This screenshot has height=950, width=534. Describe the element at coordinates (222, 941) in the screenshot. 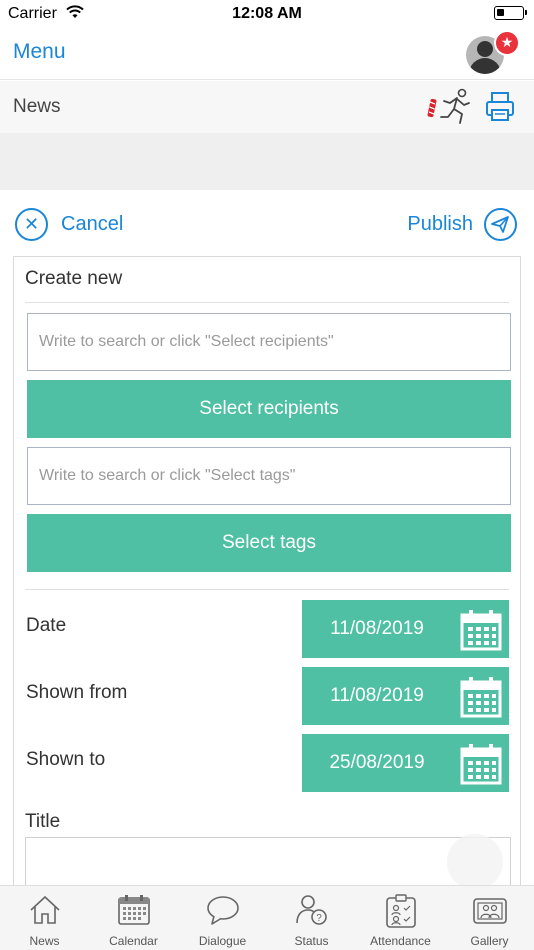

I see `tab-dialogue-label: Dialogue` at that location.